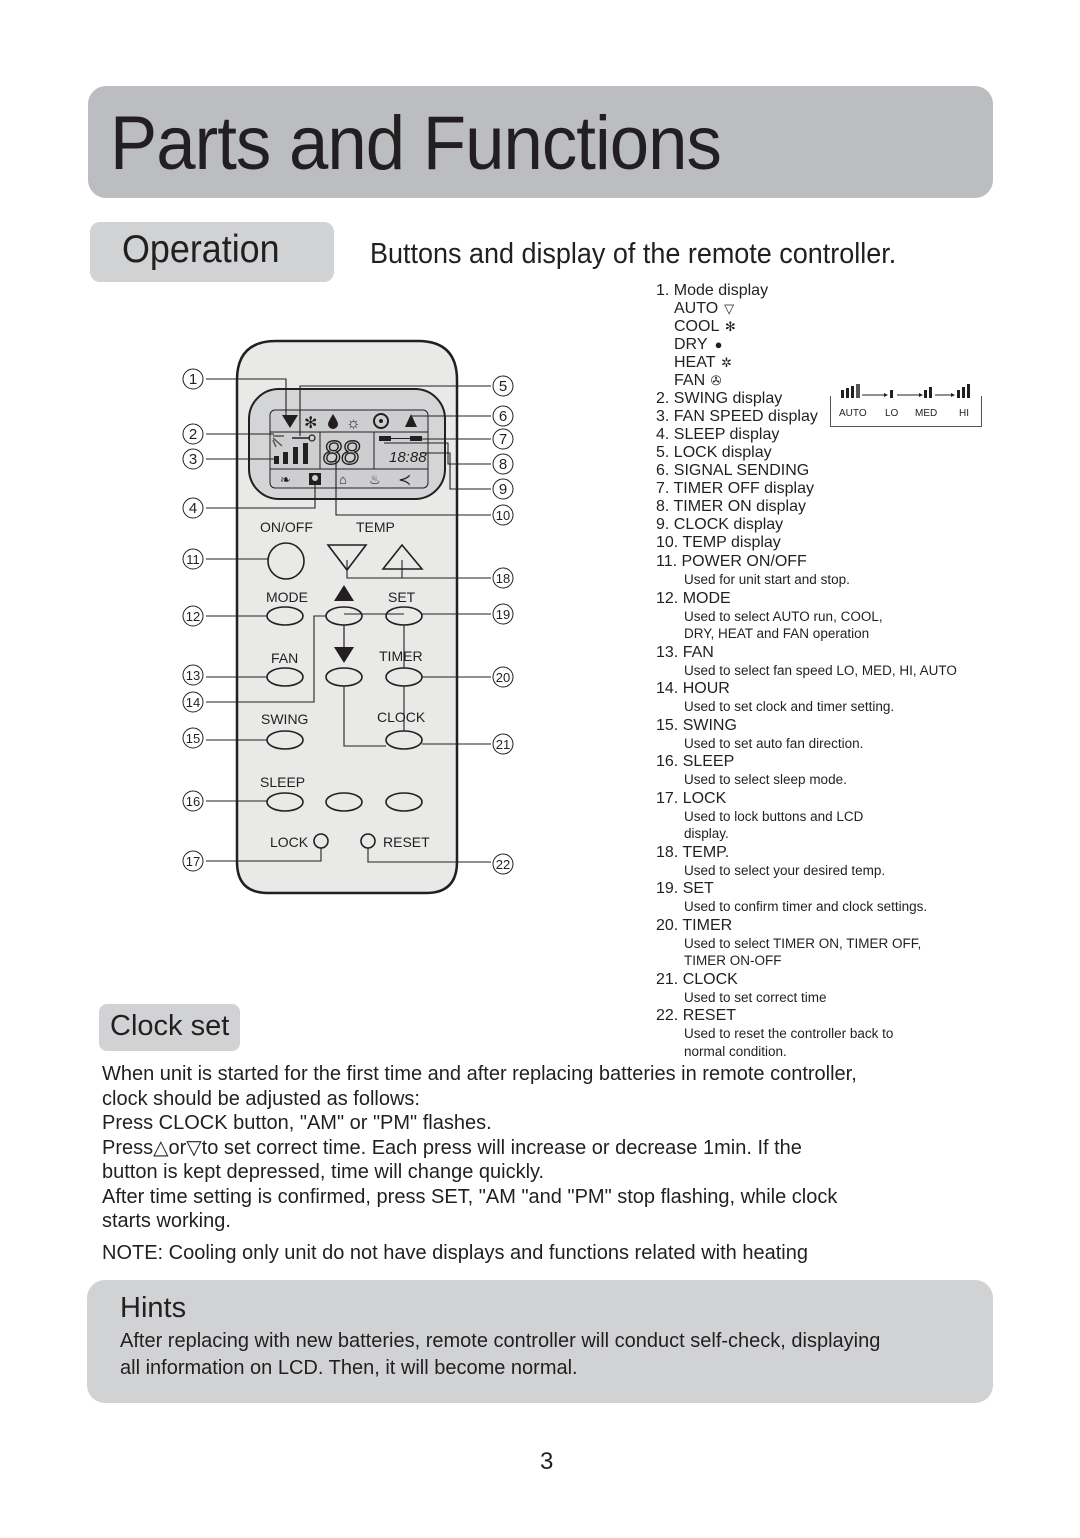 Image resolution: width=1080 pixels, height=1538 pixels. What do you see at coordinates (408, 457) in the screenshot?
I see `lcd-clock-digits: 18:88` at bounding box center [408, 457].